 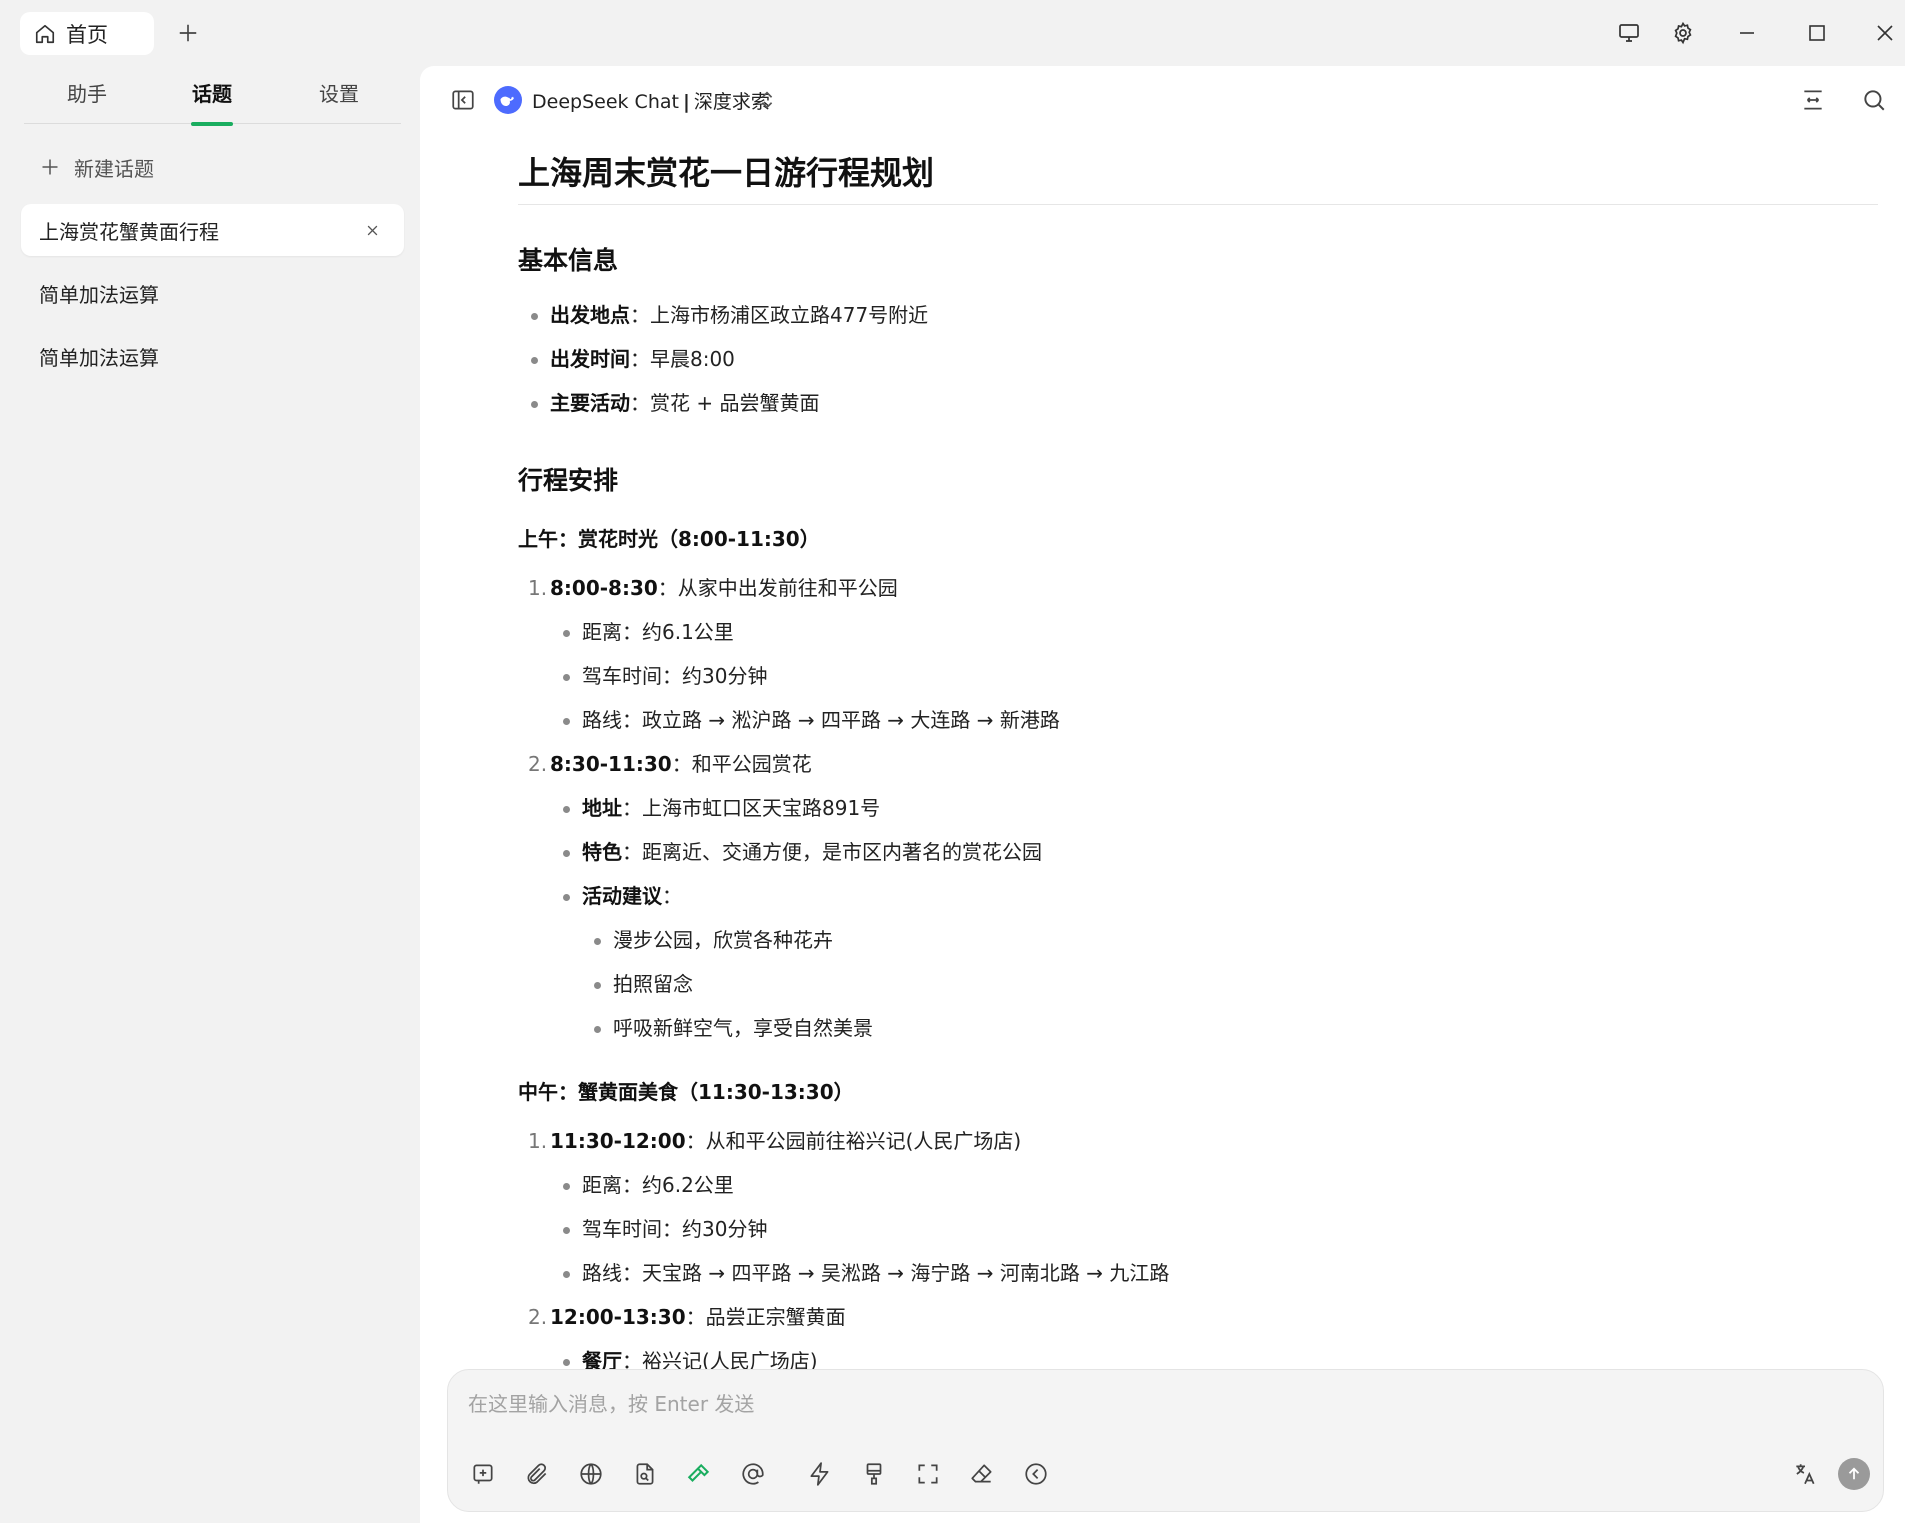 I want to click on item-label: 出发地点, so click(x=590, y=315).